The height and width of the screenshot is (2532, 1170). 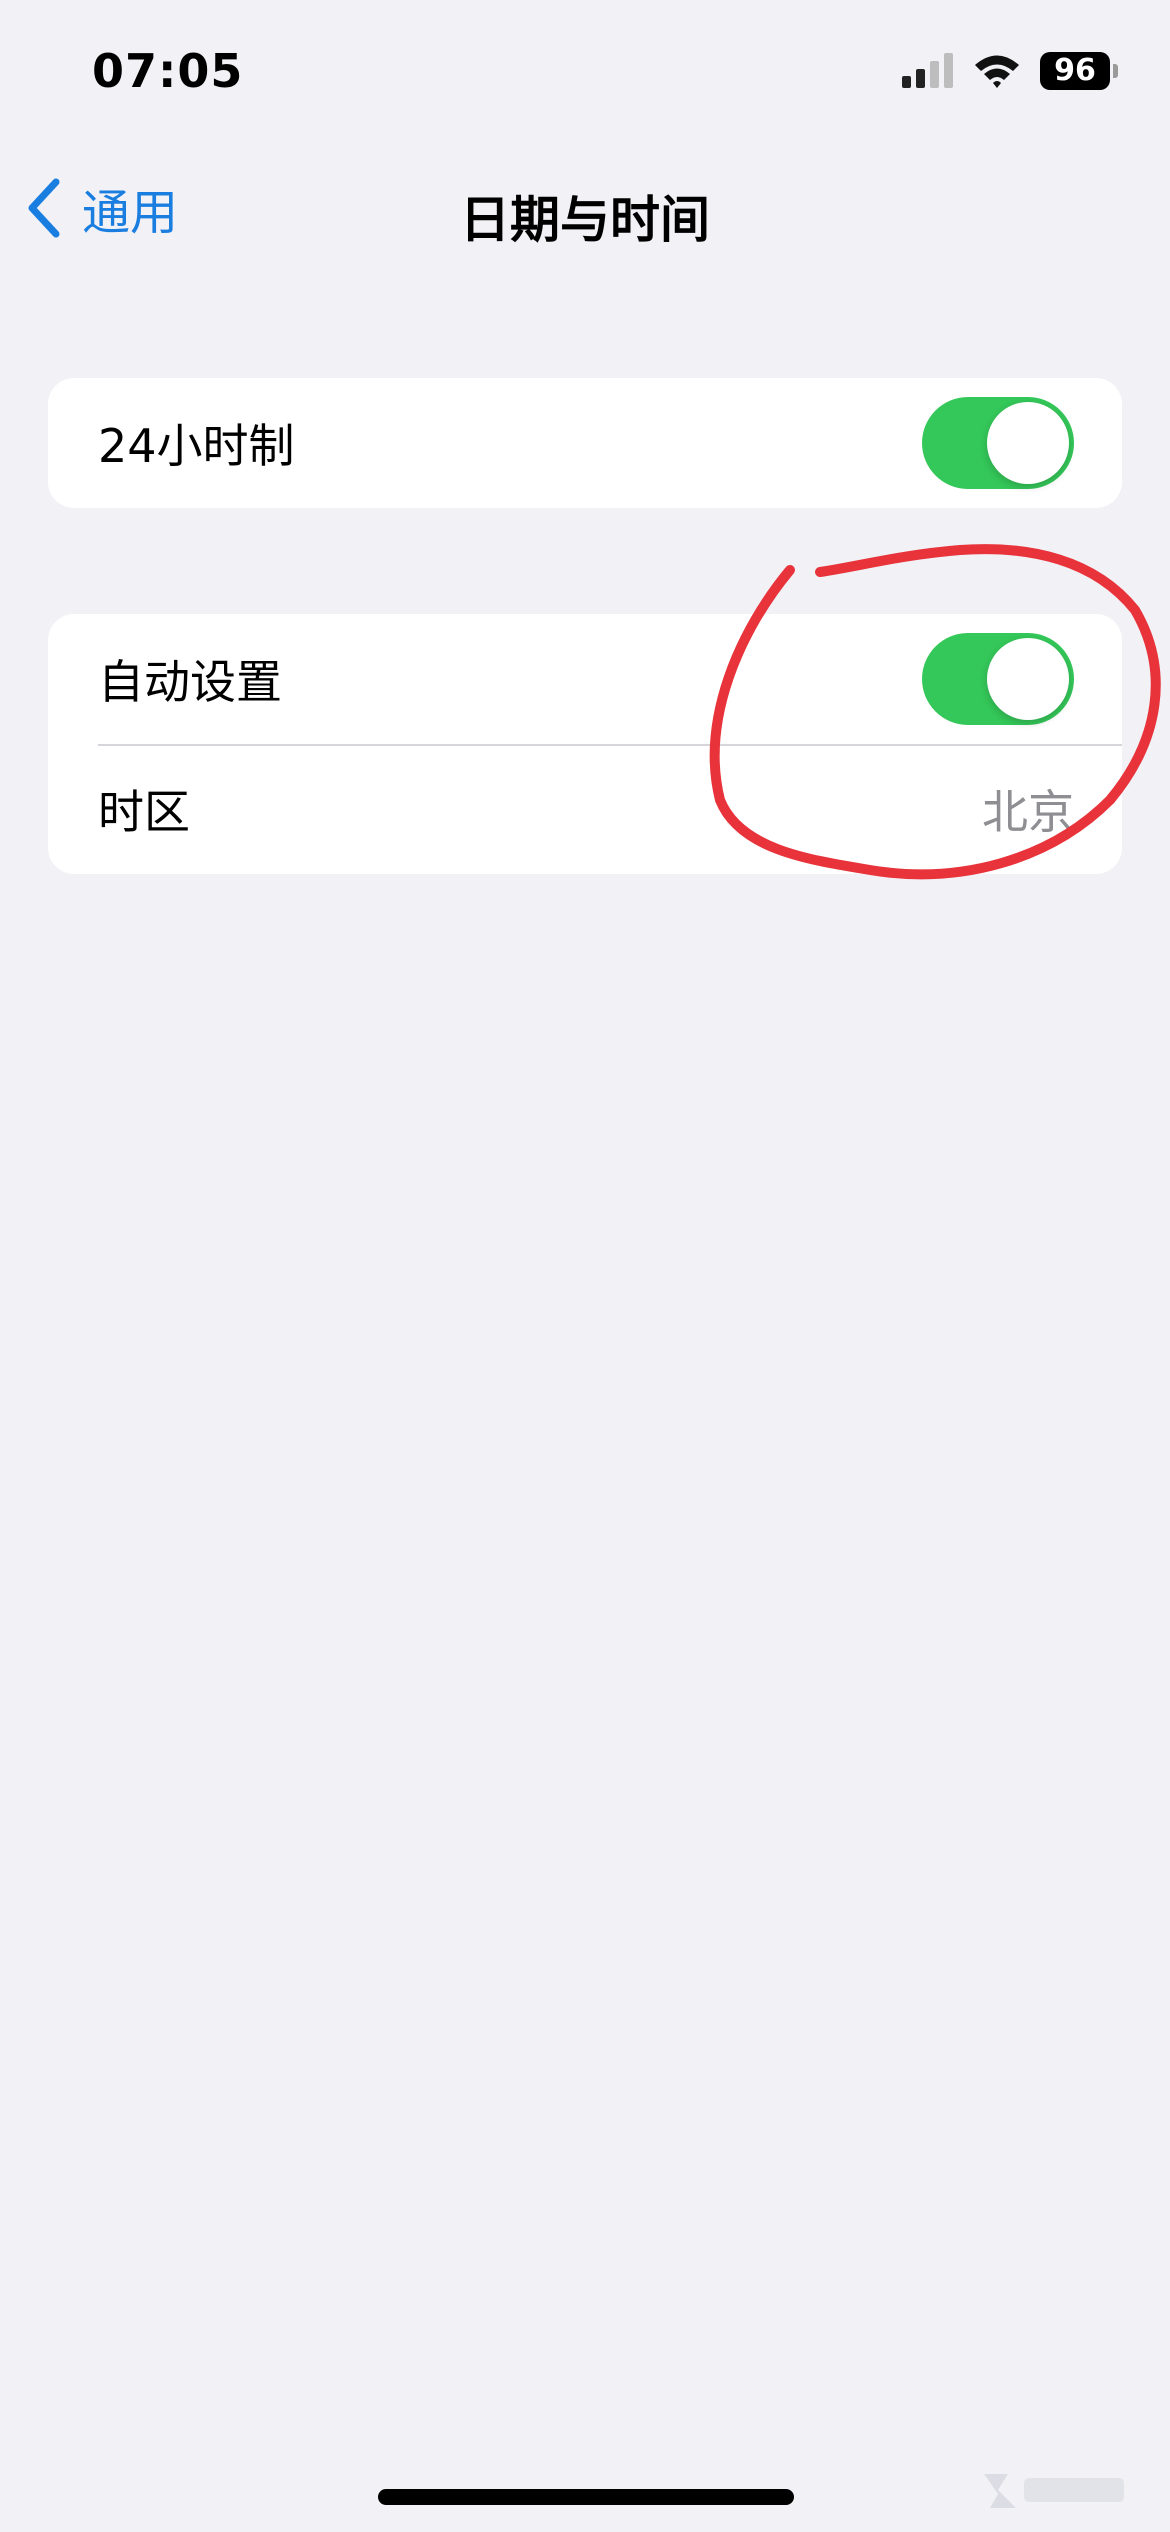 I want to click on setting-row-auto-set: 自动设置, so click(x=585, y=679).